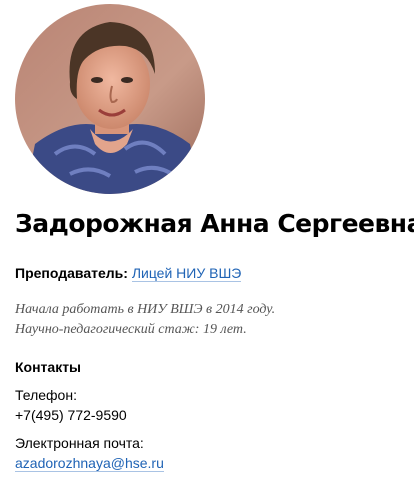 The width and height of the screenshot is (414, 481). I want to click on bio-line-experience: Научно-педагогический стаж: 19 лет., so click(131, 329).